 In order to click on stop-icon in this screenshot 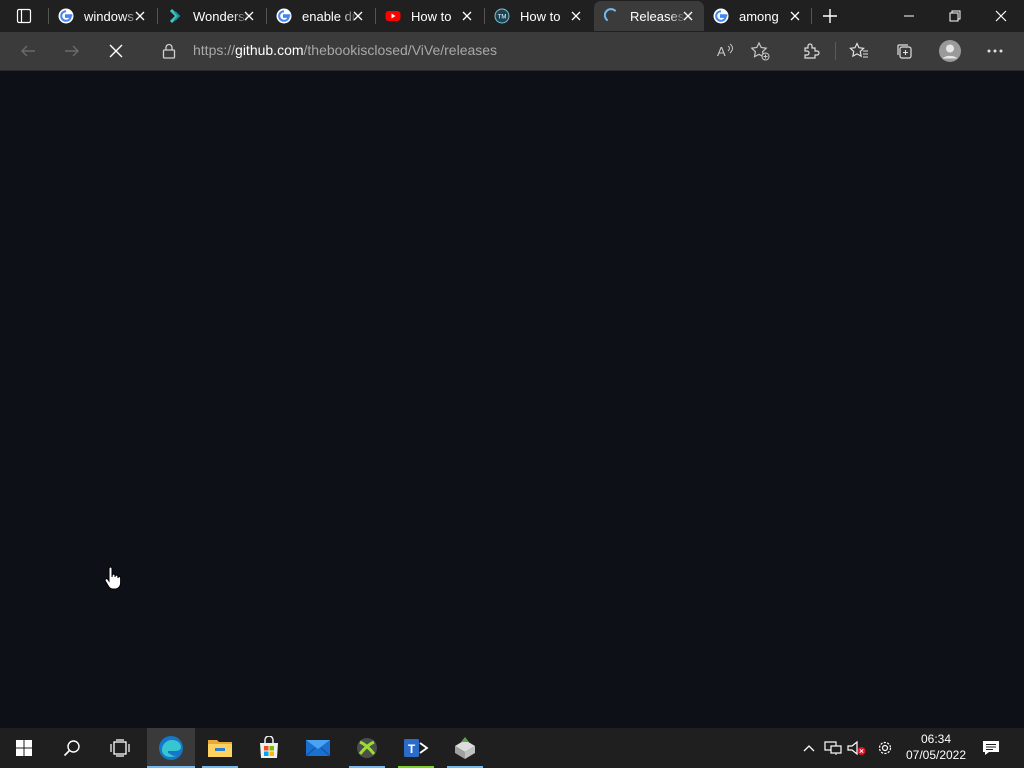, I will do `click(116, 51)`.